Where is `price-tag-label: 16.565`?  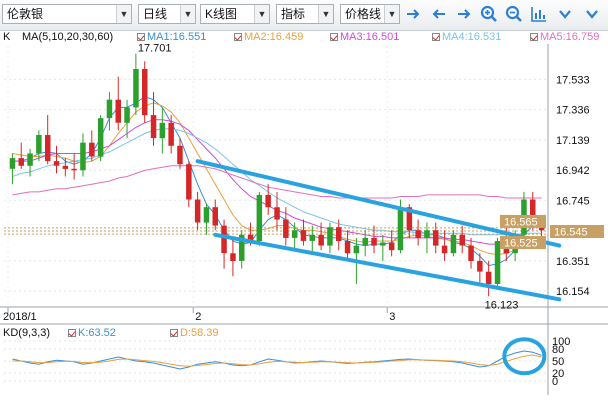 price-tag-label: 16.565 is located at coordinates (521, 222).